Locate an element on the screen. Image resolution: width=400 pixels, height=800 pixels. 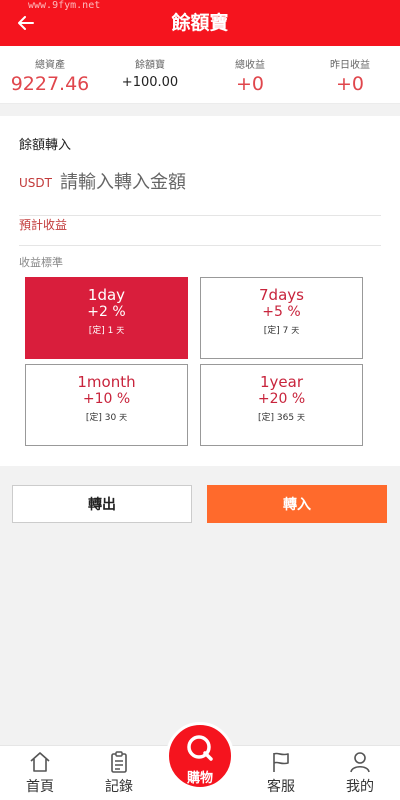
plan-name: 1day is located at coordinates (106, 295).